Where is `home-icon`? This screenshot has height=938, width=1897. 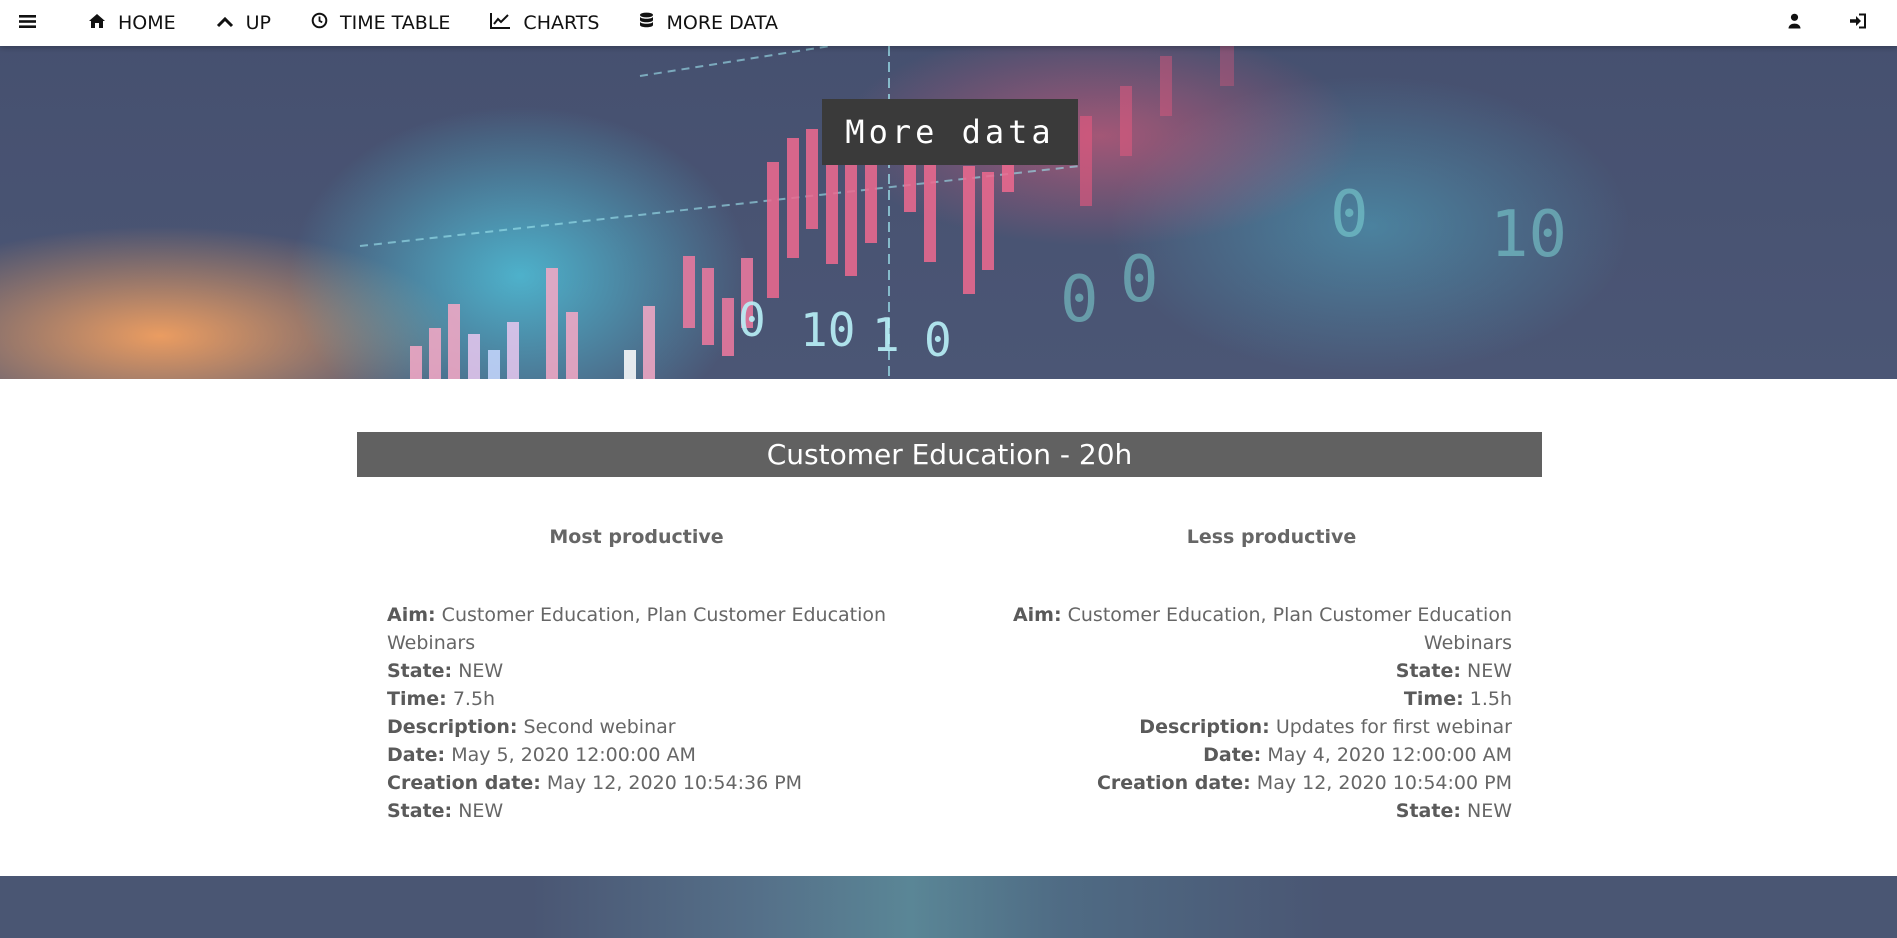
home-icon is located at coordinates (103, 23).